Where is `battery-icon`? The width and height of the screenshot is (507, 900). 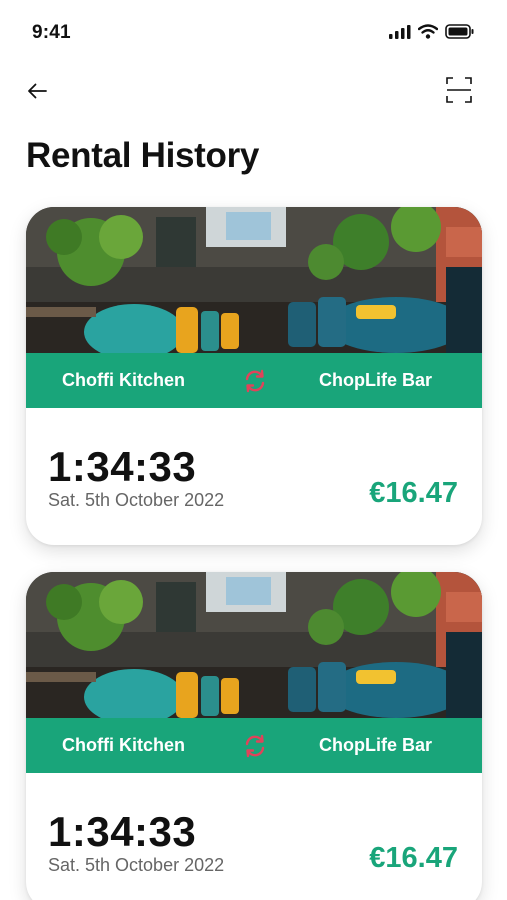
battery-icon is located at coordinates (459, 31).